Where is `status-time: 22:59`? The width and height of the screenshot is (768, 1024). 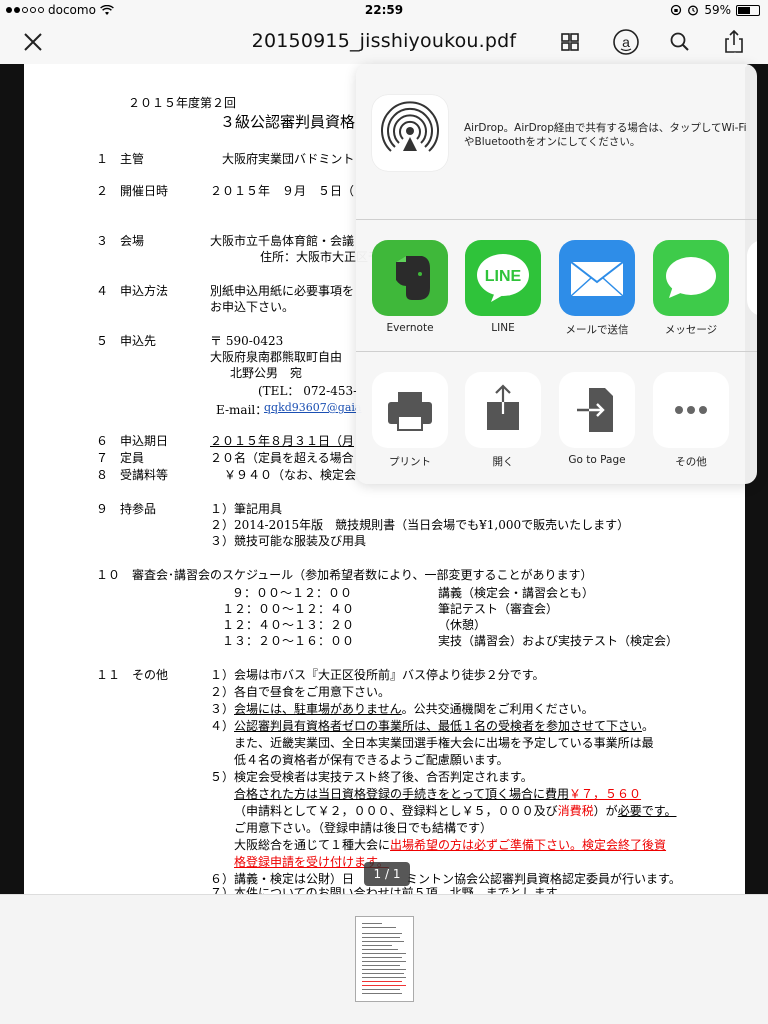 status-time: 22:59 is located at coordinates (384, 10).